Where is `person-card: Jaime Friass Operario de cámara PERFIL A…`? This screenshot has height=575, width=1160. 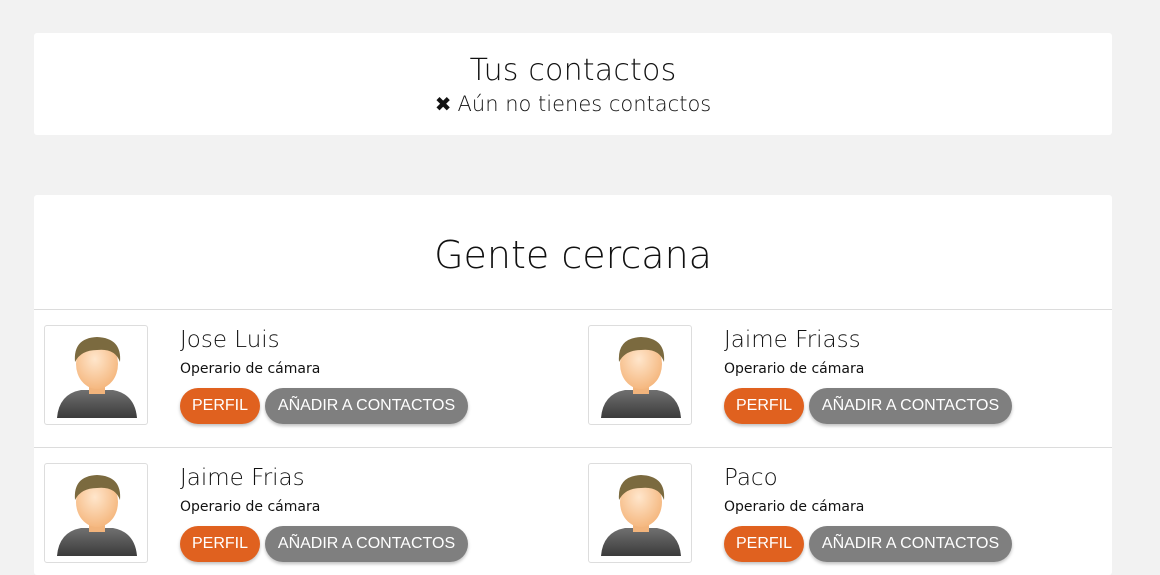 person-card: Jaime Friass Operario de cámara PERFIL A… is located at coordinates (853, 380).